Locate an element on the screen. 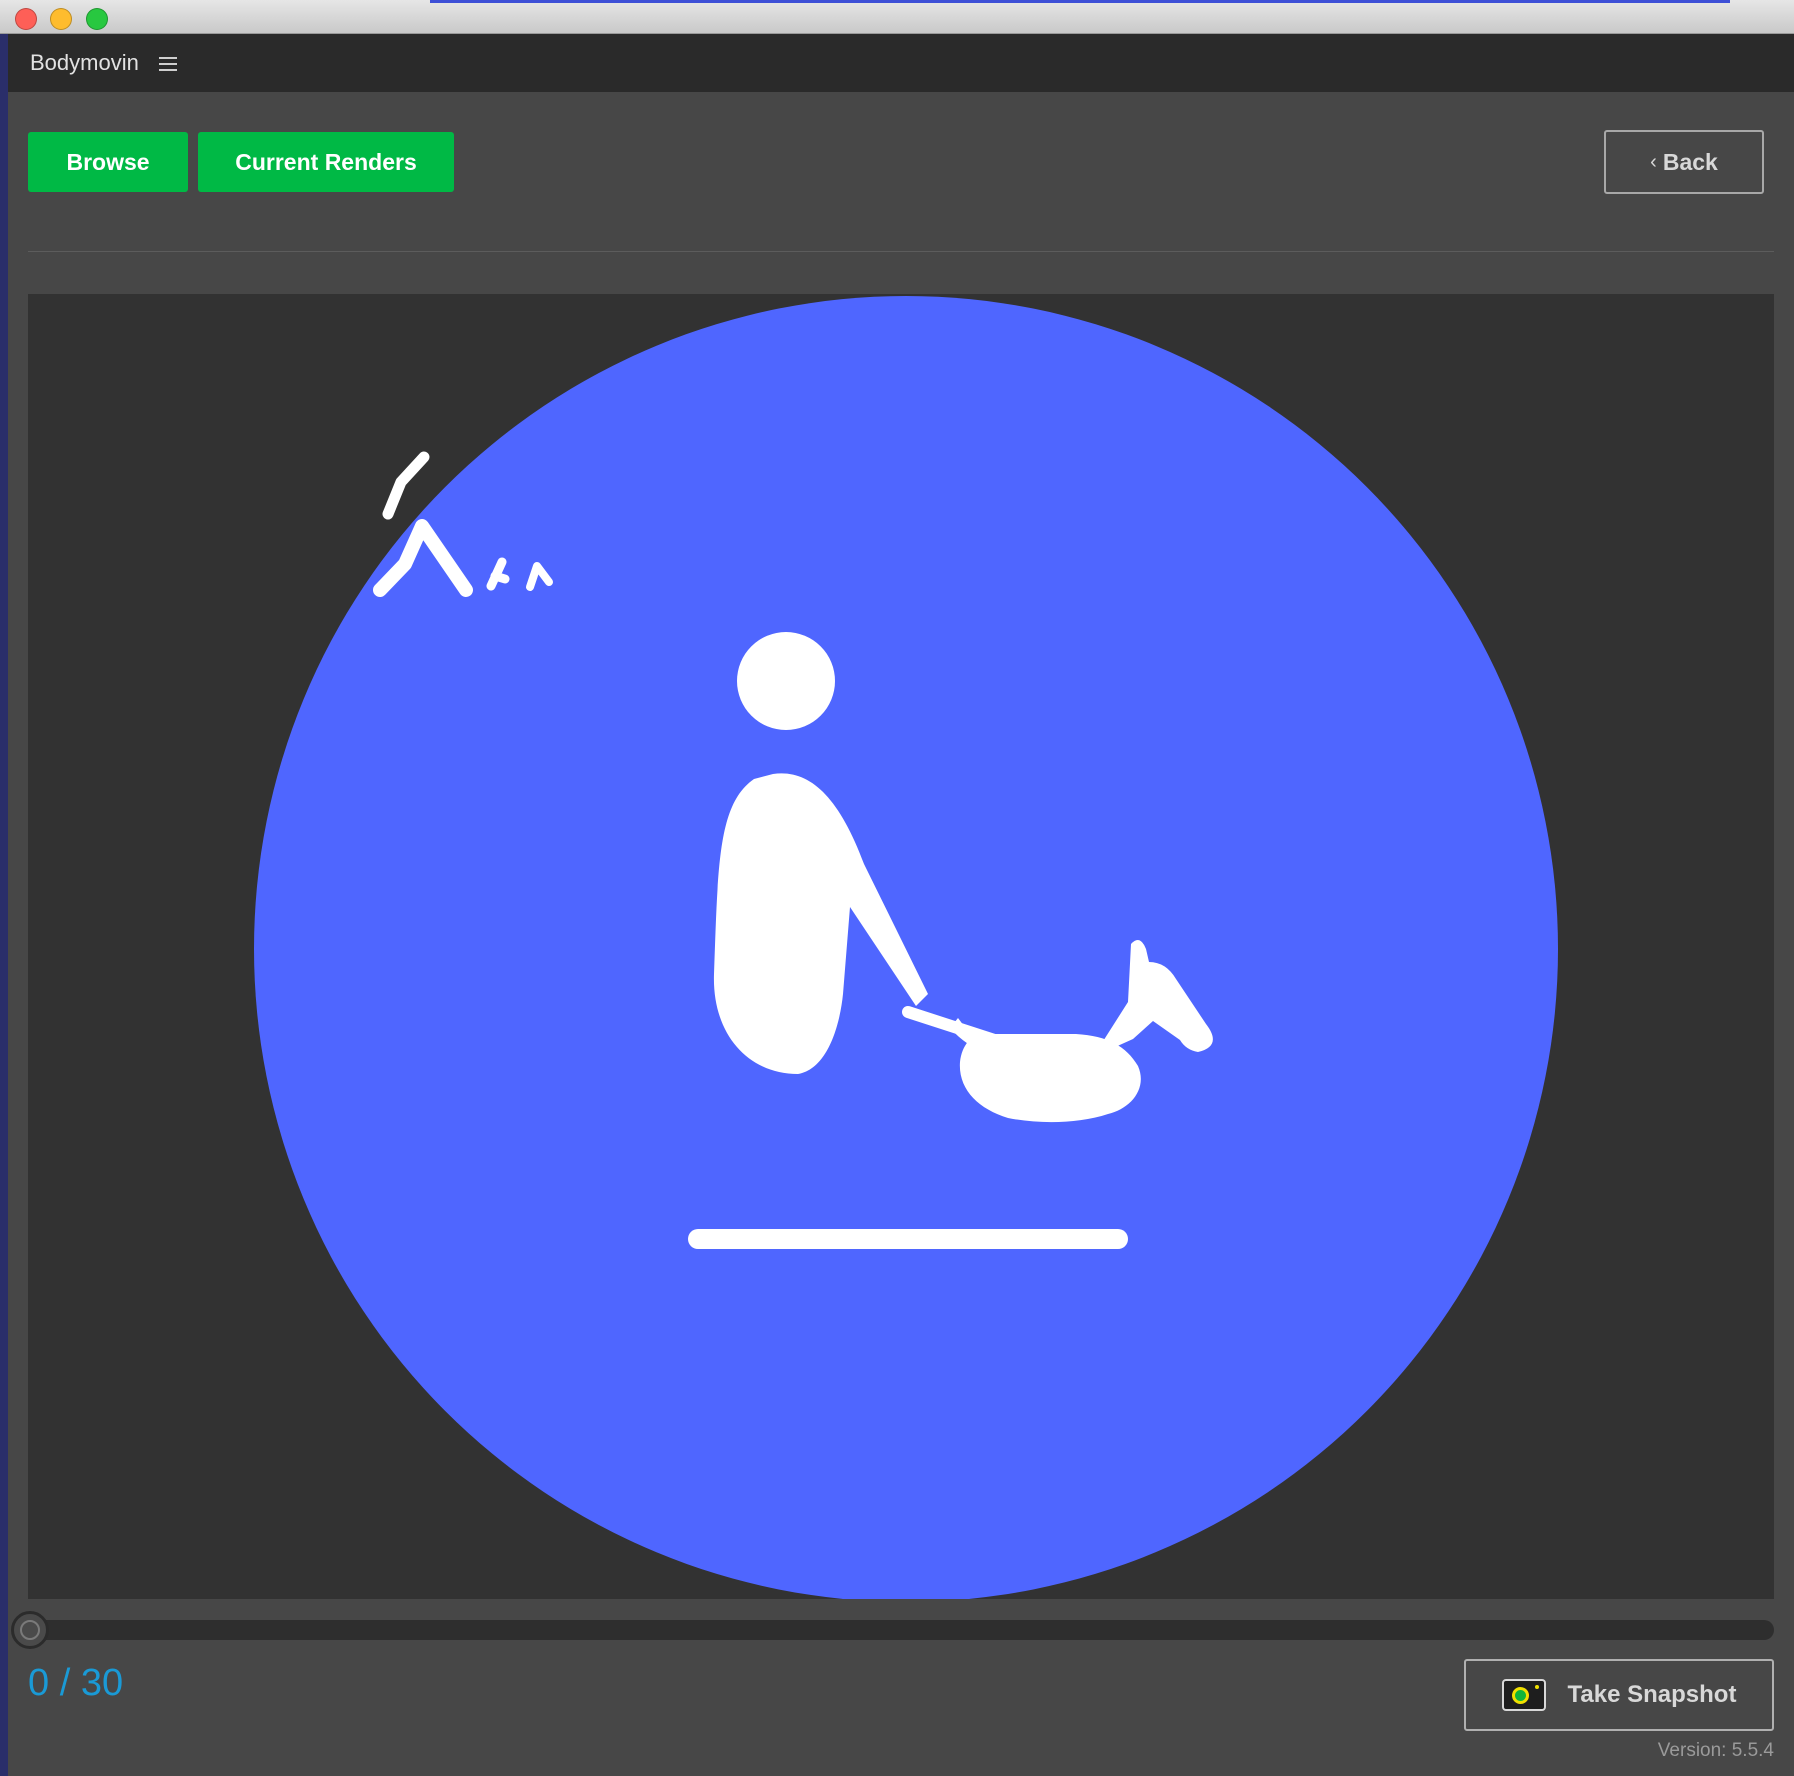  frame-counter: 0 / 30 is located at coordinates (75, 1683).